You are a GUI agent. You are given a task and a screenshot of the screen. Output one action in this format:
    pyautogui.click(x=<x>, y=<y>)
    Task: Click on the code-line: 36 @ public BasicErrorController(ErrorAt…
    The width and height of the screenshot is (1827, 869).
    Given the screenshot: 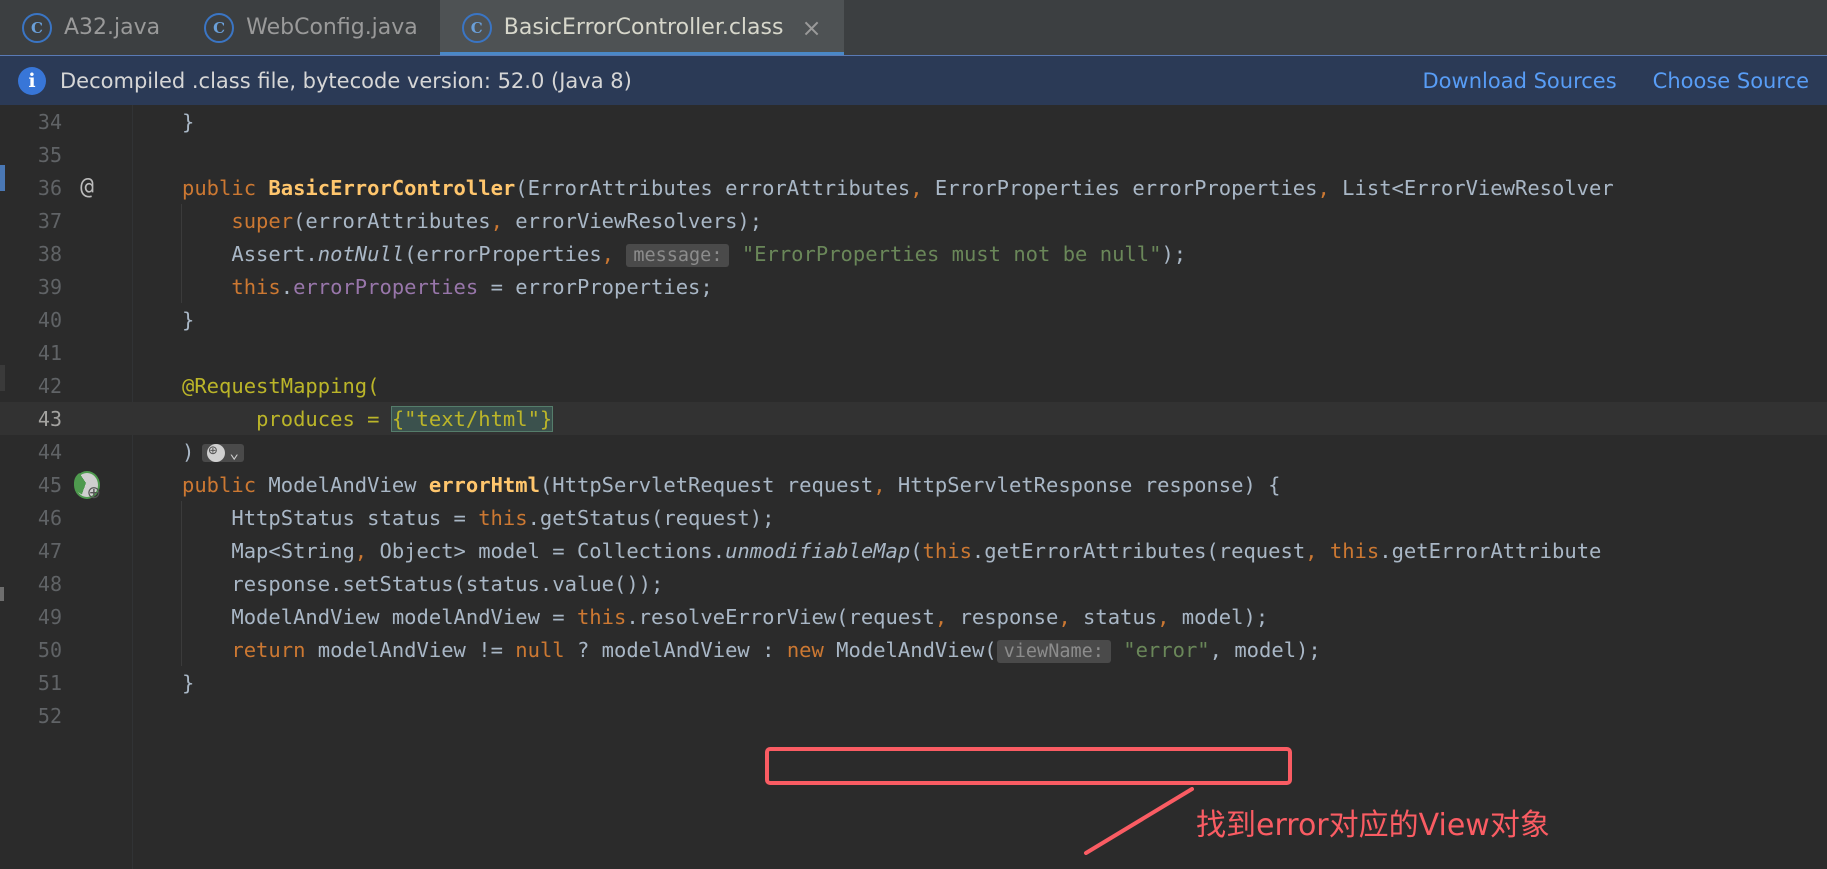 What is the action you would take?
    pyautogui.click(x=913, y=187)
    